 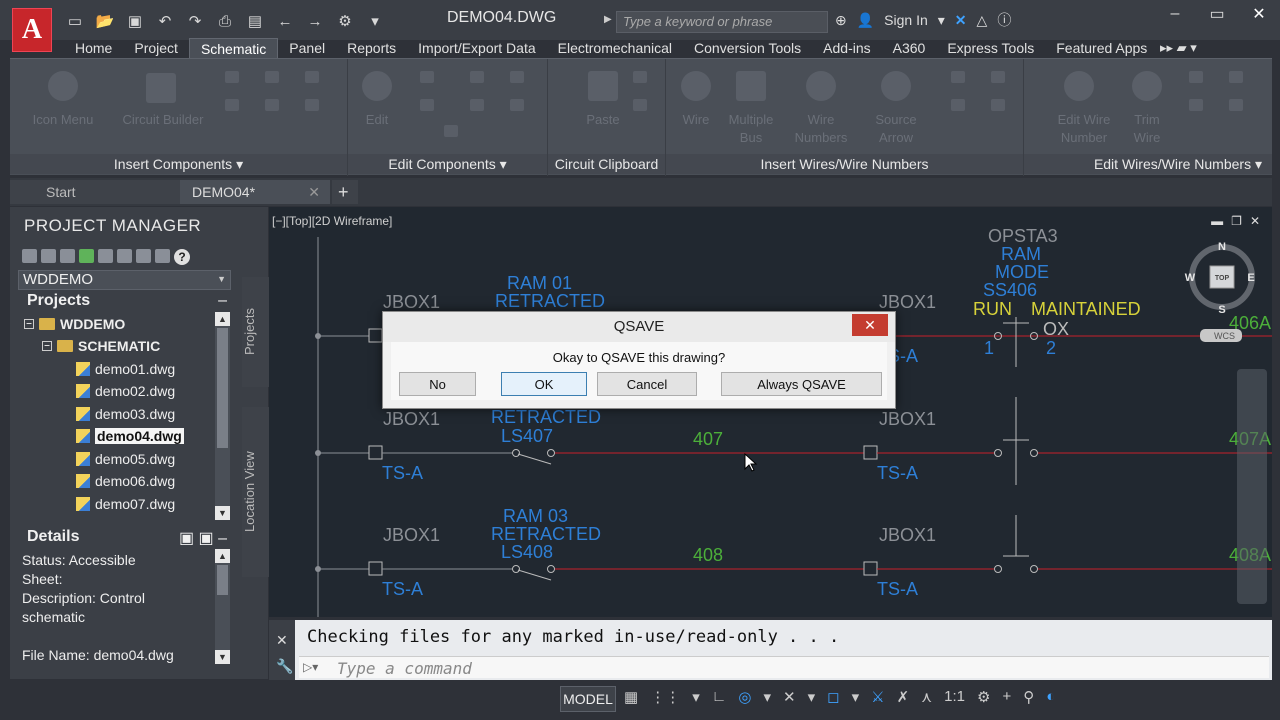 I want to click on save-icon: ▣, so click(x=135, y=21).